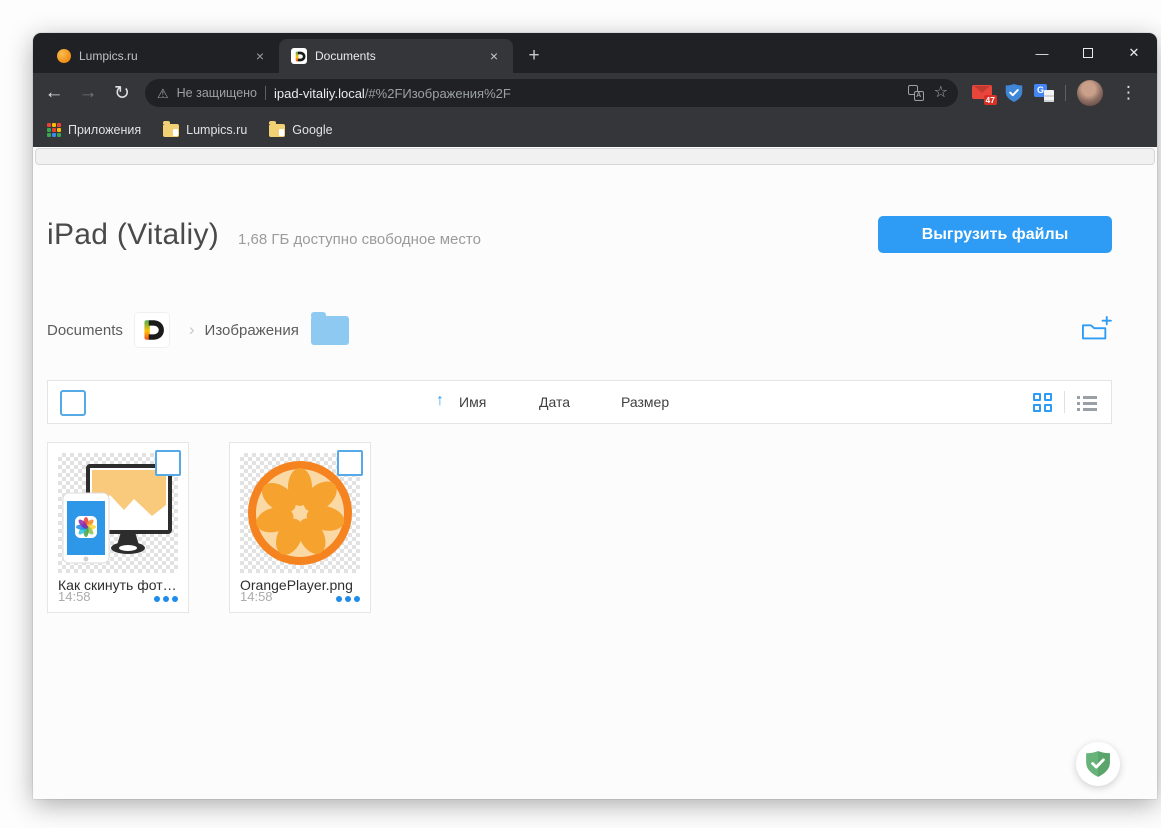 This screenshot has height=828, width=1161. I want to click on list-view-icon, so click(1087, 402).